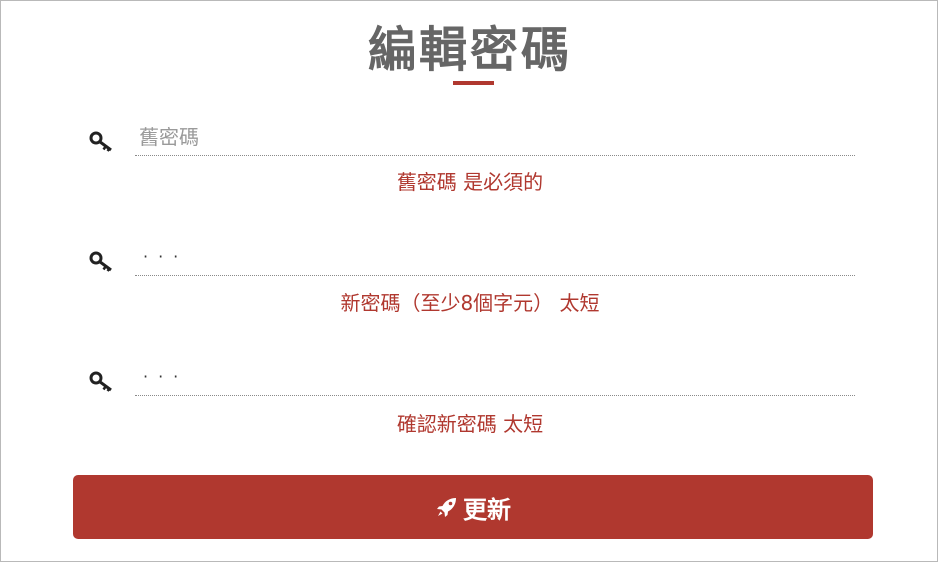 The width and height of the screenshot is (938, 562). What do you see at coordinates (469, 50) in the screenshot?
I see `page-title: 編輯密碼` at bounding box center [469, 50].